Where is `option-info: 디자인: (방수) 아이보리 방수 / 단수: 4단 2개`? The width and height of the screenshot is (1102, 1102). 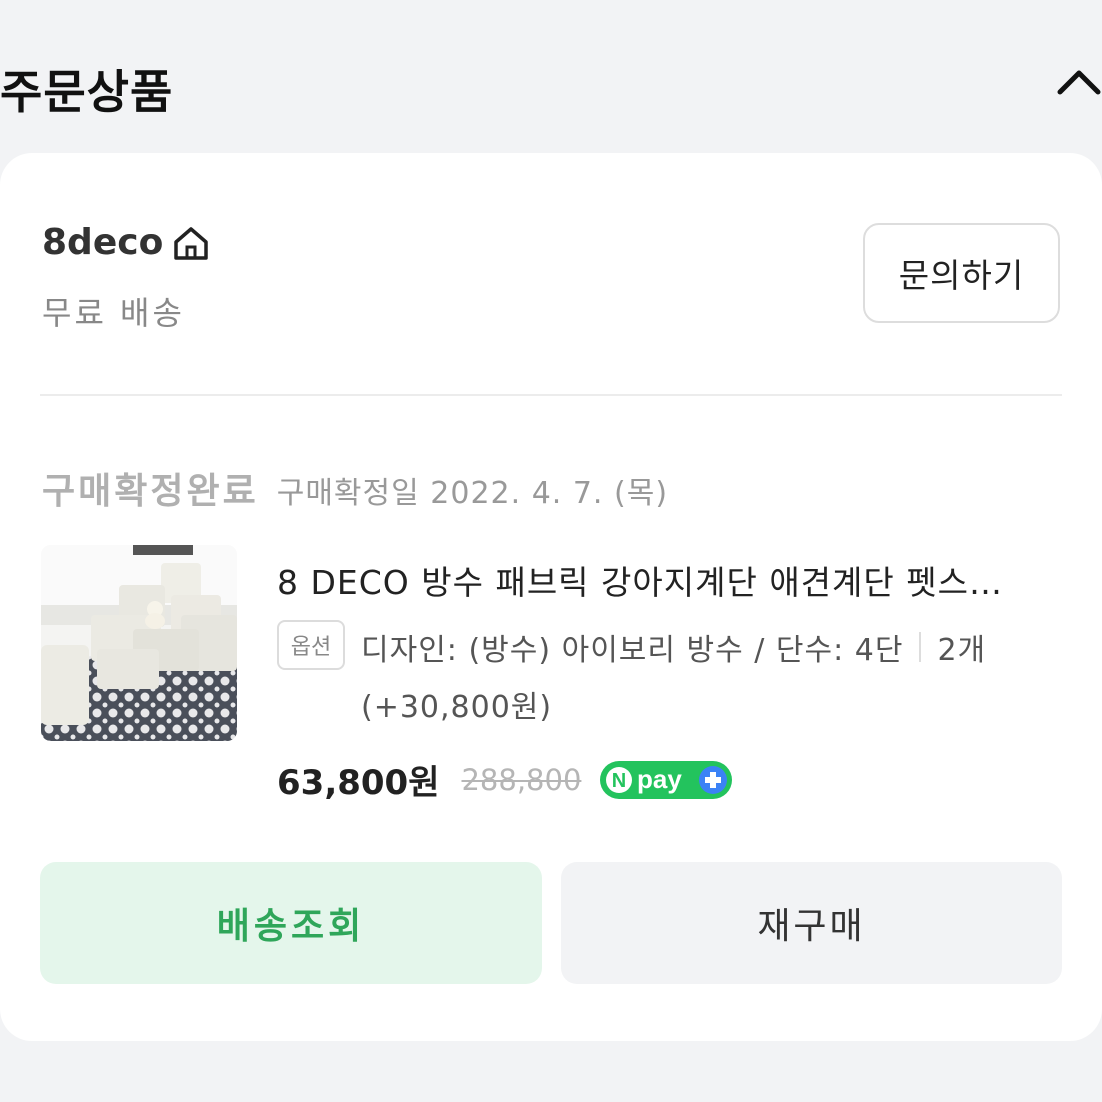
option-info: 디자인: (방수) 아이보리 방수 / 단수: 4단 2개 is located at coordinates (673, 647).